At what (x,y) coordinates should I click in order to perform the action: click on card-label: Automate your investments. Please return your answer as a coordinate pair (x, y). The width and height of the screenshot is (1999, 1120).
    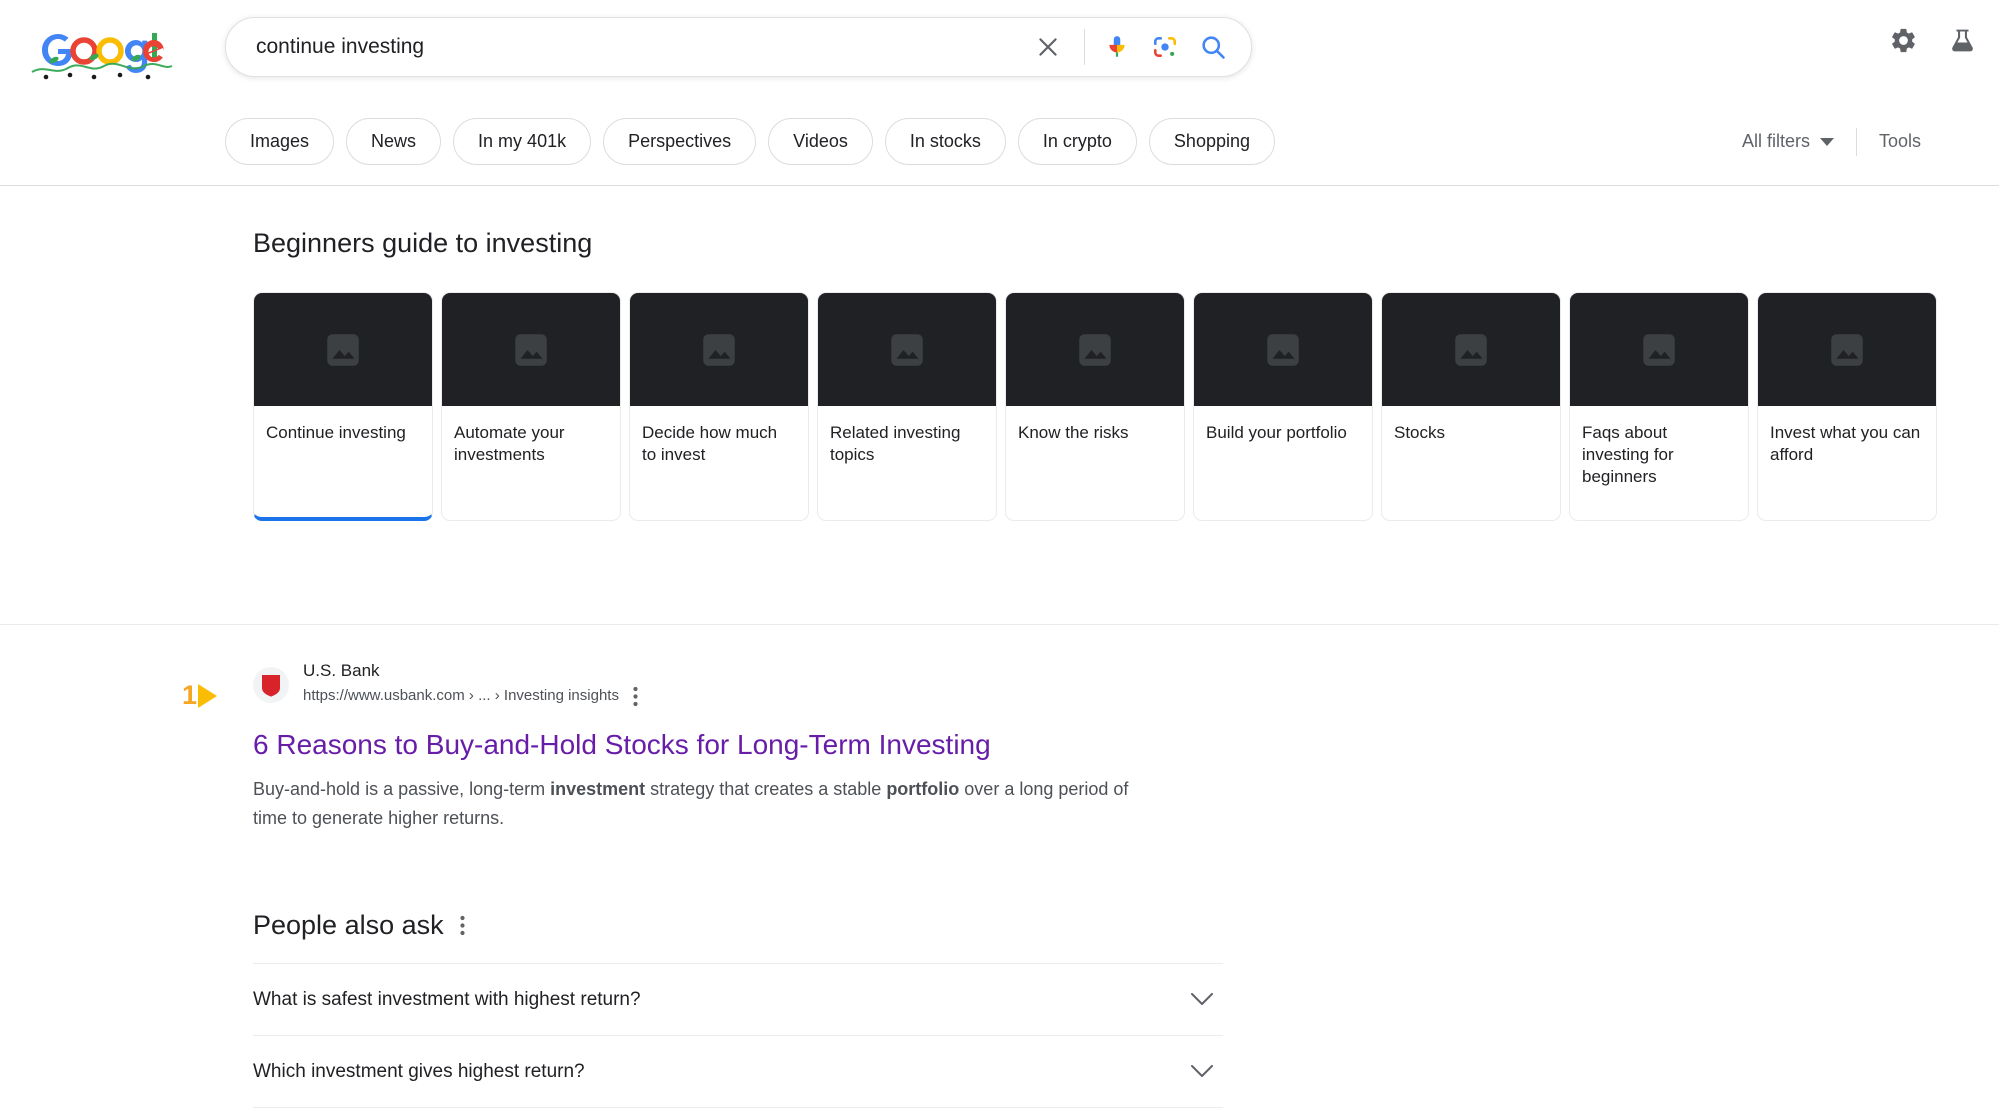
    Looking at the image, I should click on (509, 444).